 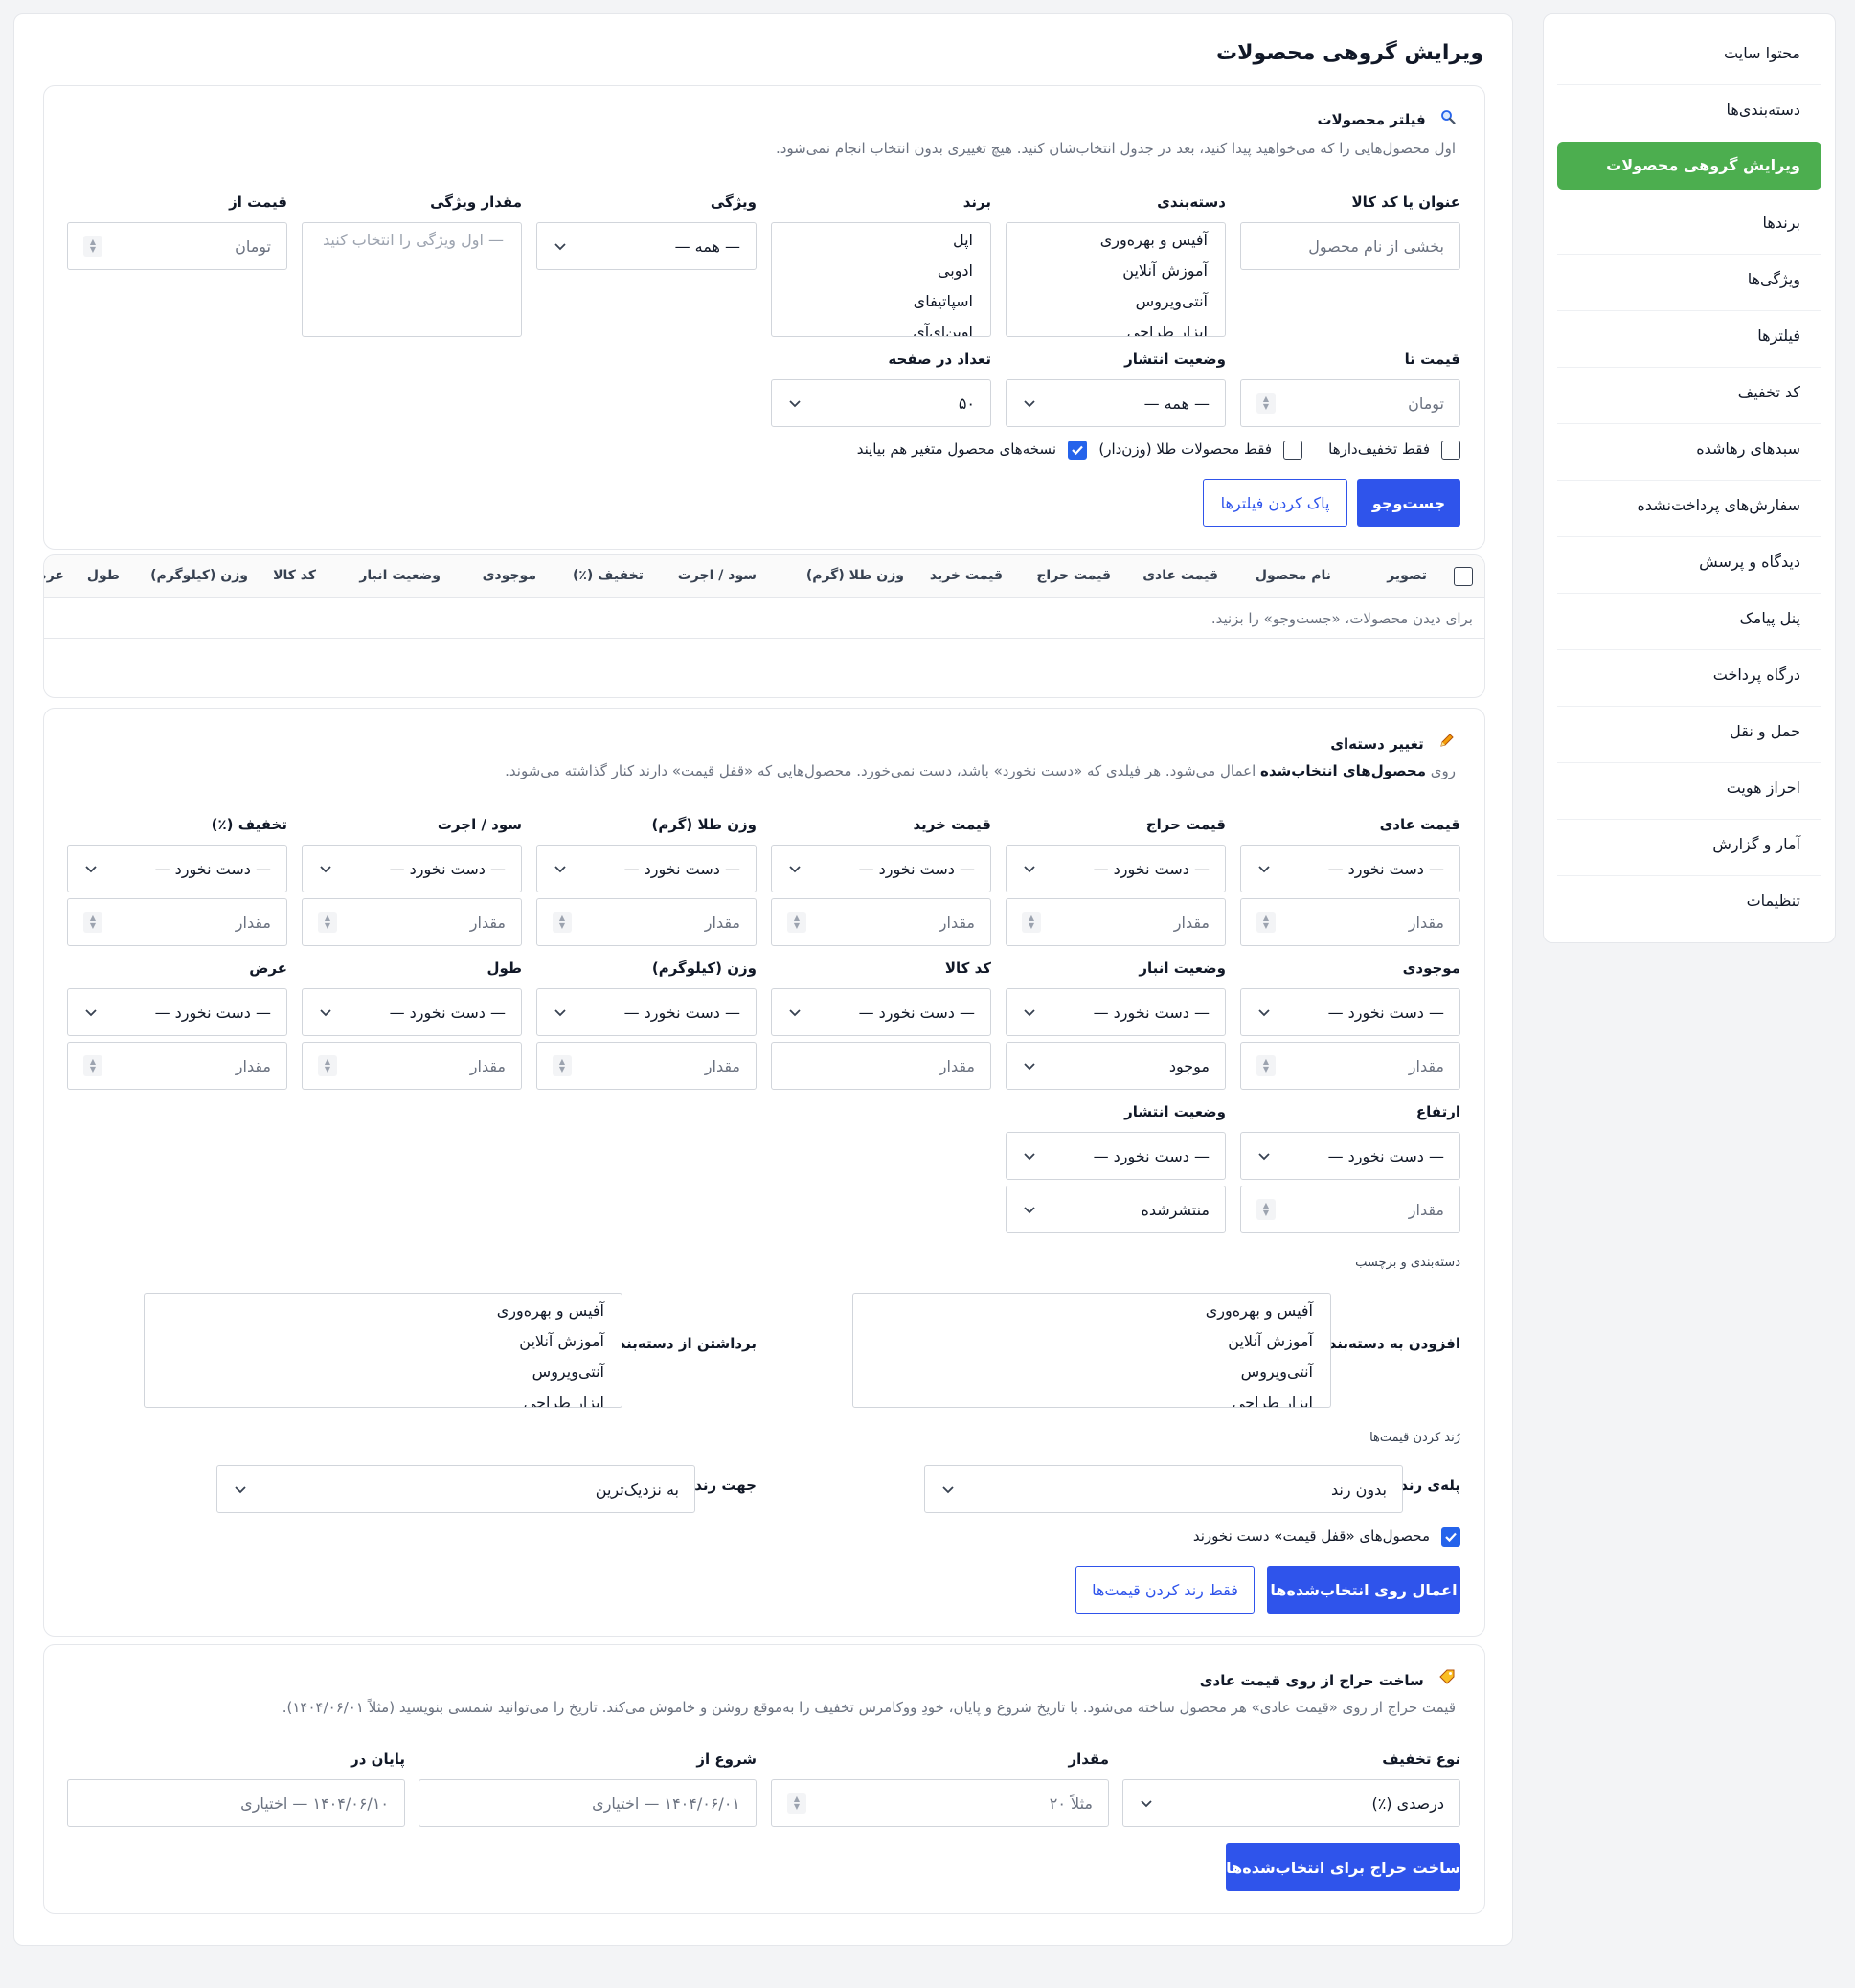 I want to click on sale-start-date-input: ۱۴۰۴/۰۶/۰۱ — اختیاری, so click(x=588, y=1803).